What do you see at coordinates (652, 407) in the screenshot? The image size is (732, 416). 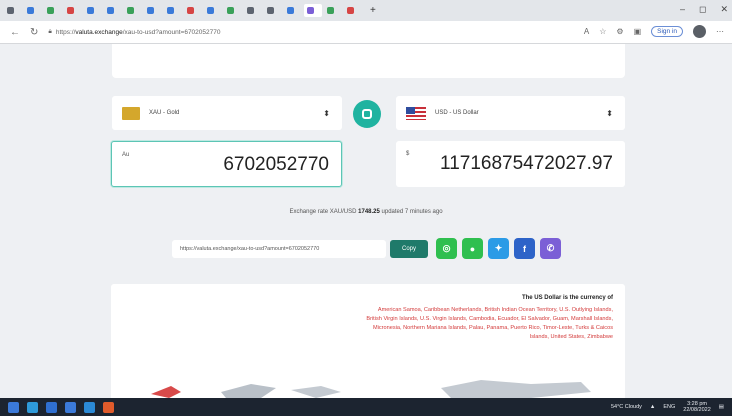 I see `network-icon: ▲` at bounding box center [652, 407].